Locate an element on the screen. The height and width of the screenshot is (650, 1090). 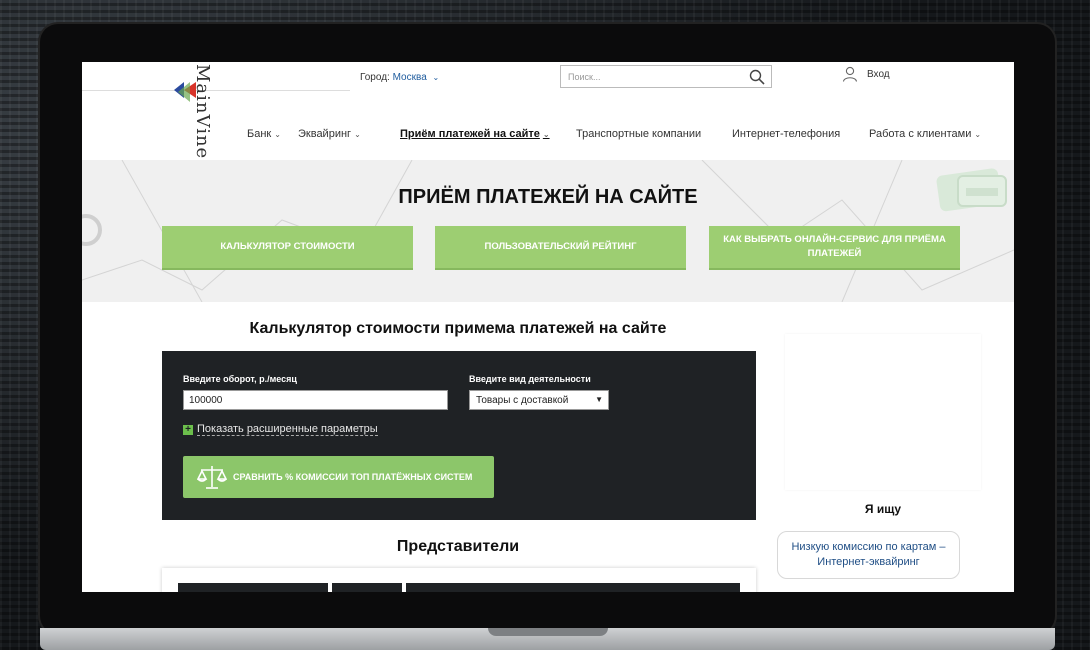
turnover-input: 100000 is located at coordinates (315, 400).